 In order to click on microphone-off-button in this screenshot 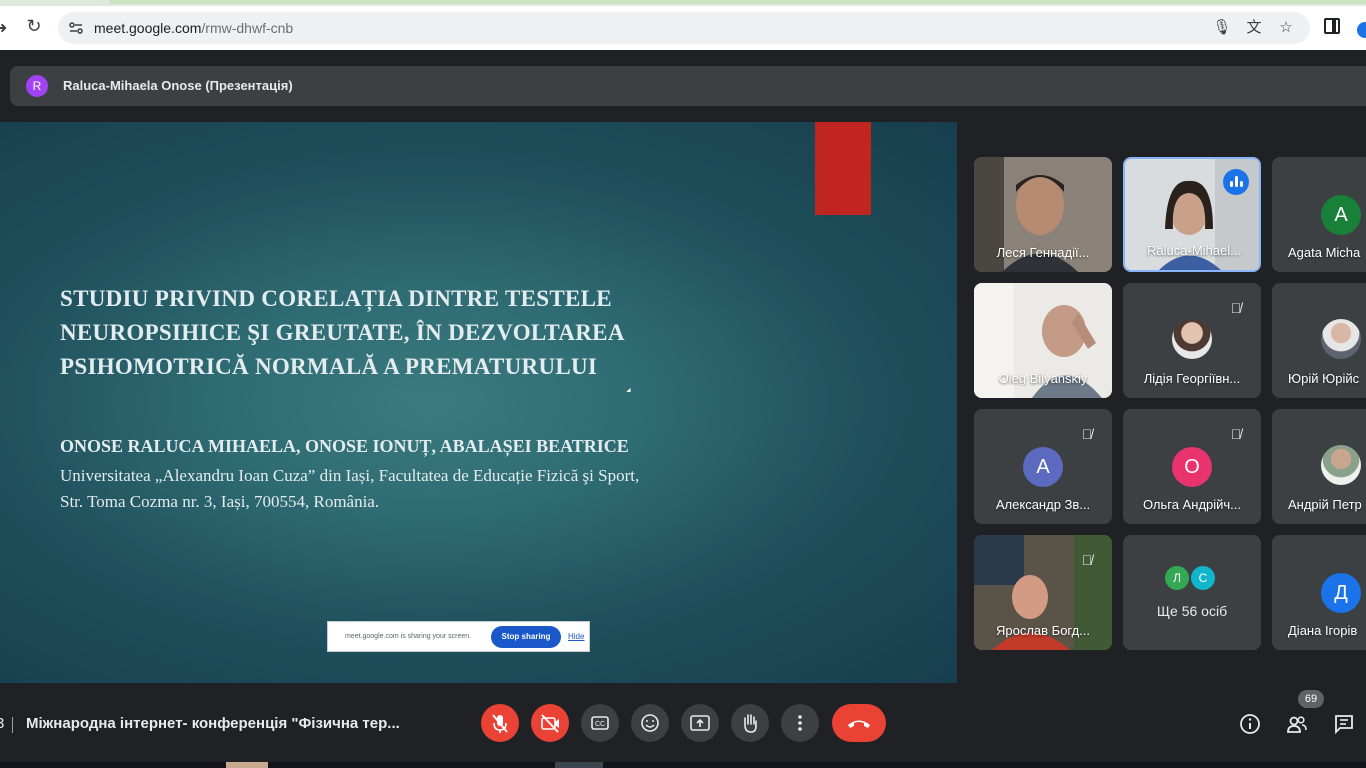, I will do `click(500, 723)`.